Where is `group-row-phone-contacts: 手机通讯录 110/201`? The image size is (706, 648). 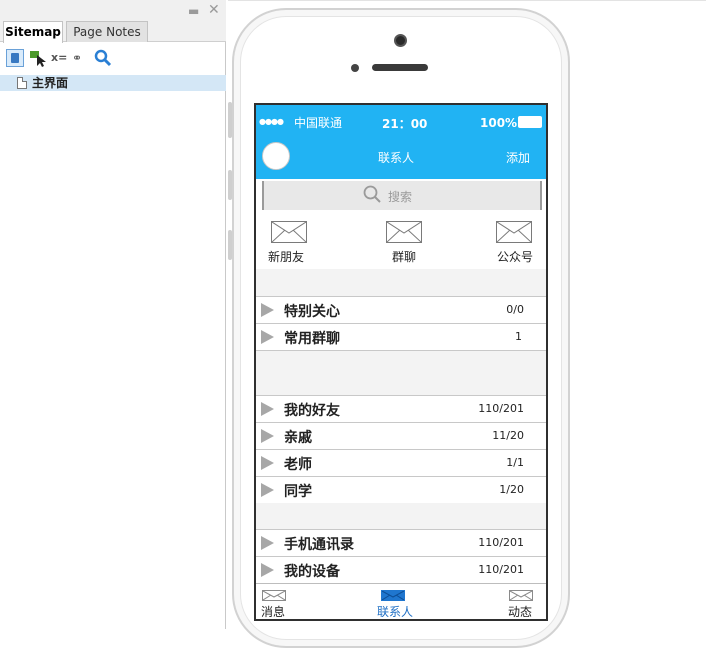 group-row-phone-contacts: 手机通讯录 110/201 is located at coordinates (401, 542).